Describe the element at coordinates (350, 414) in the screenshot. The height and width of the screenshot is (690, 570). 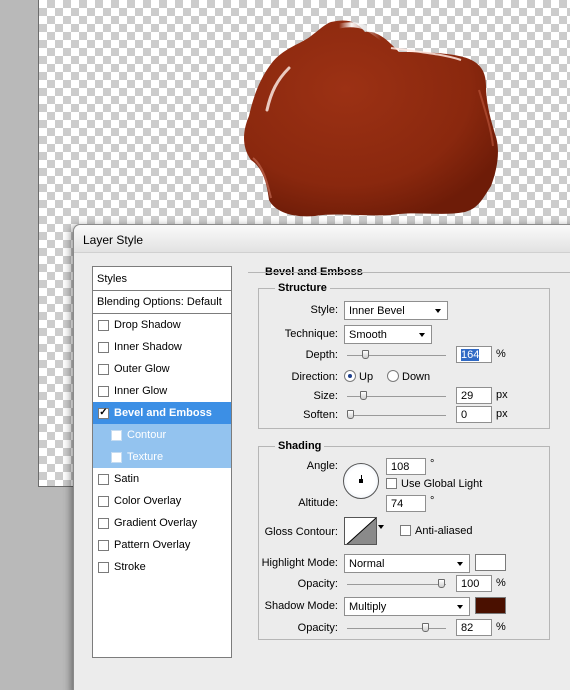
I see `soften-slider-thumb` at that location.